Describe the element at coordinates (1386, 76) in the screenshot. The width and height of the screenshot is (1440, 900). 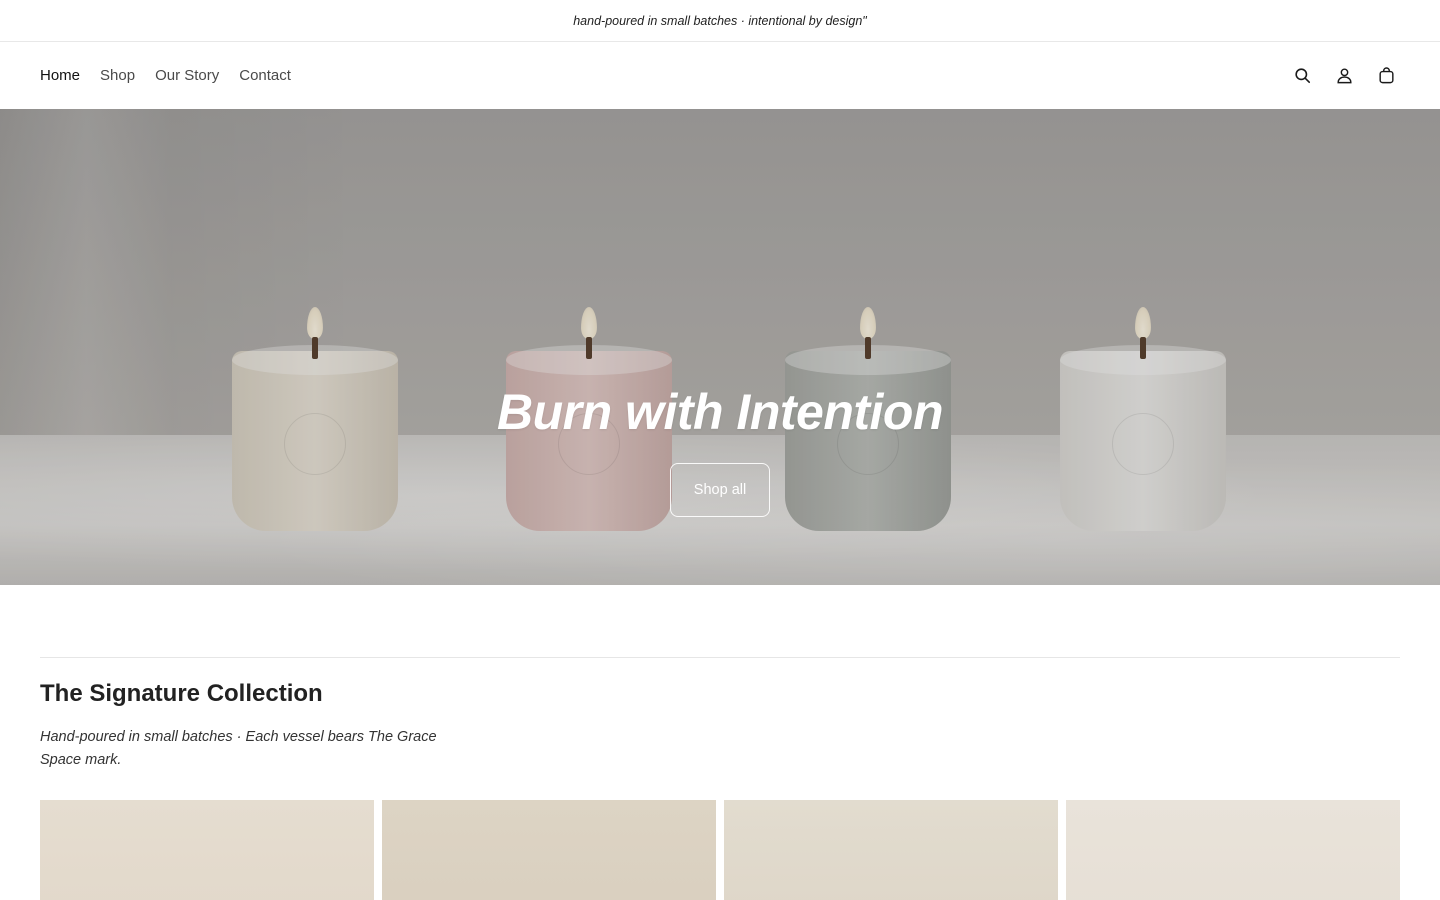
I see `cart-icon` at that location.